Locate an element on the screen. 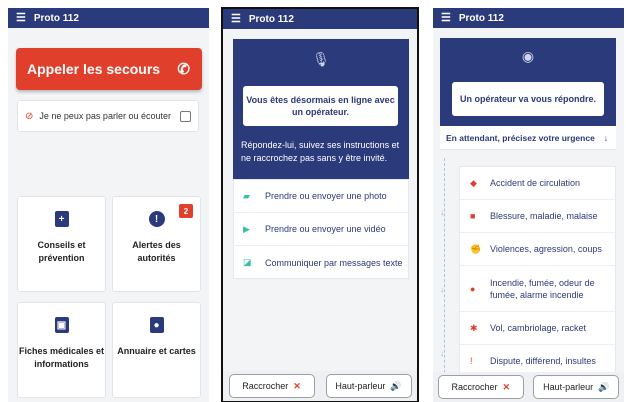 The width and height of the screenshot is (626, 402). urgency-label: Violences, agression, coups is located at coordinates (546, 249).